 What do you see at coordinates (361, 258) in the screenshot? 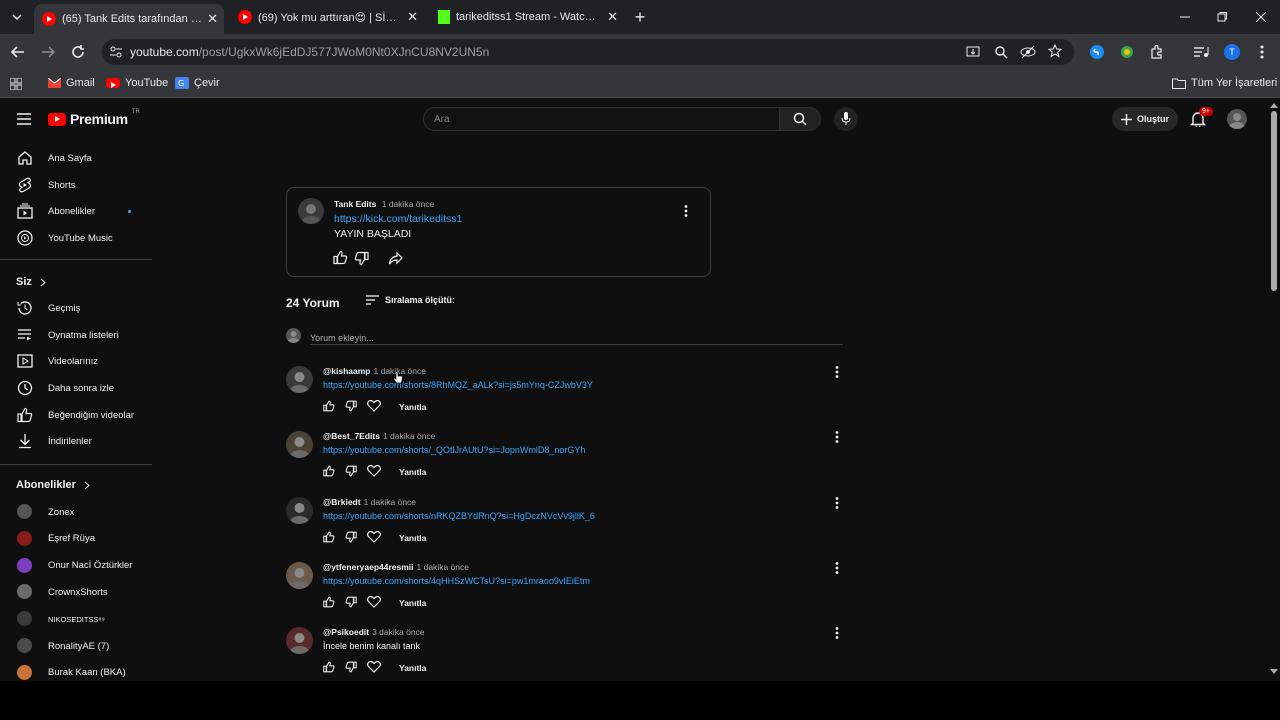
I see `post-dislike-icon` at bounding box center [361, 258].